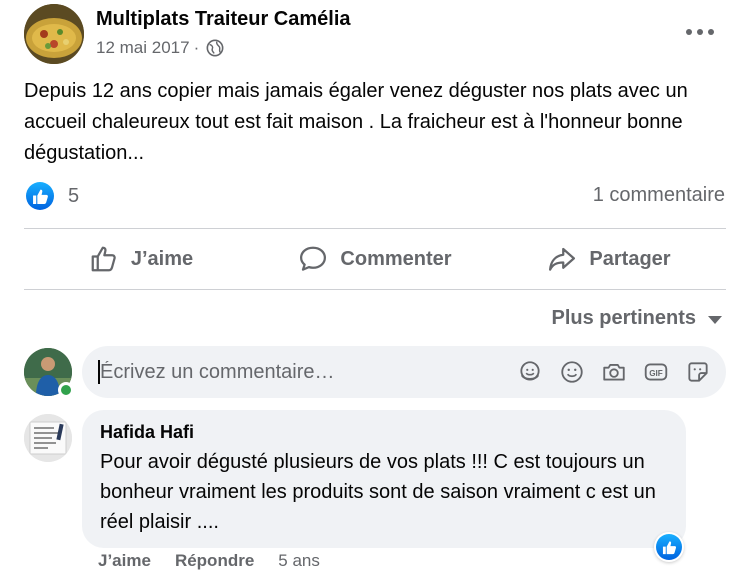 This screenshot has height=576, width=750. What do you see at coordinates (214, 561) in the screenshot?
I see `comment-reply-button: Répondre` at bounding box center [214, 561].